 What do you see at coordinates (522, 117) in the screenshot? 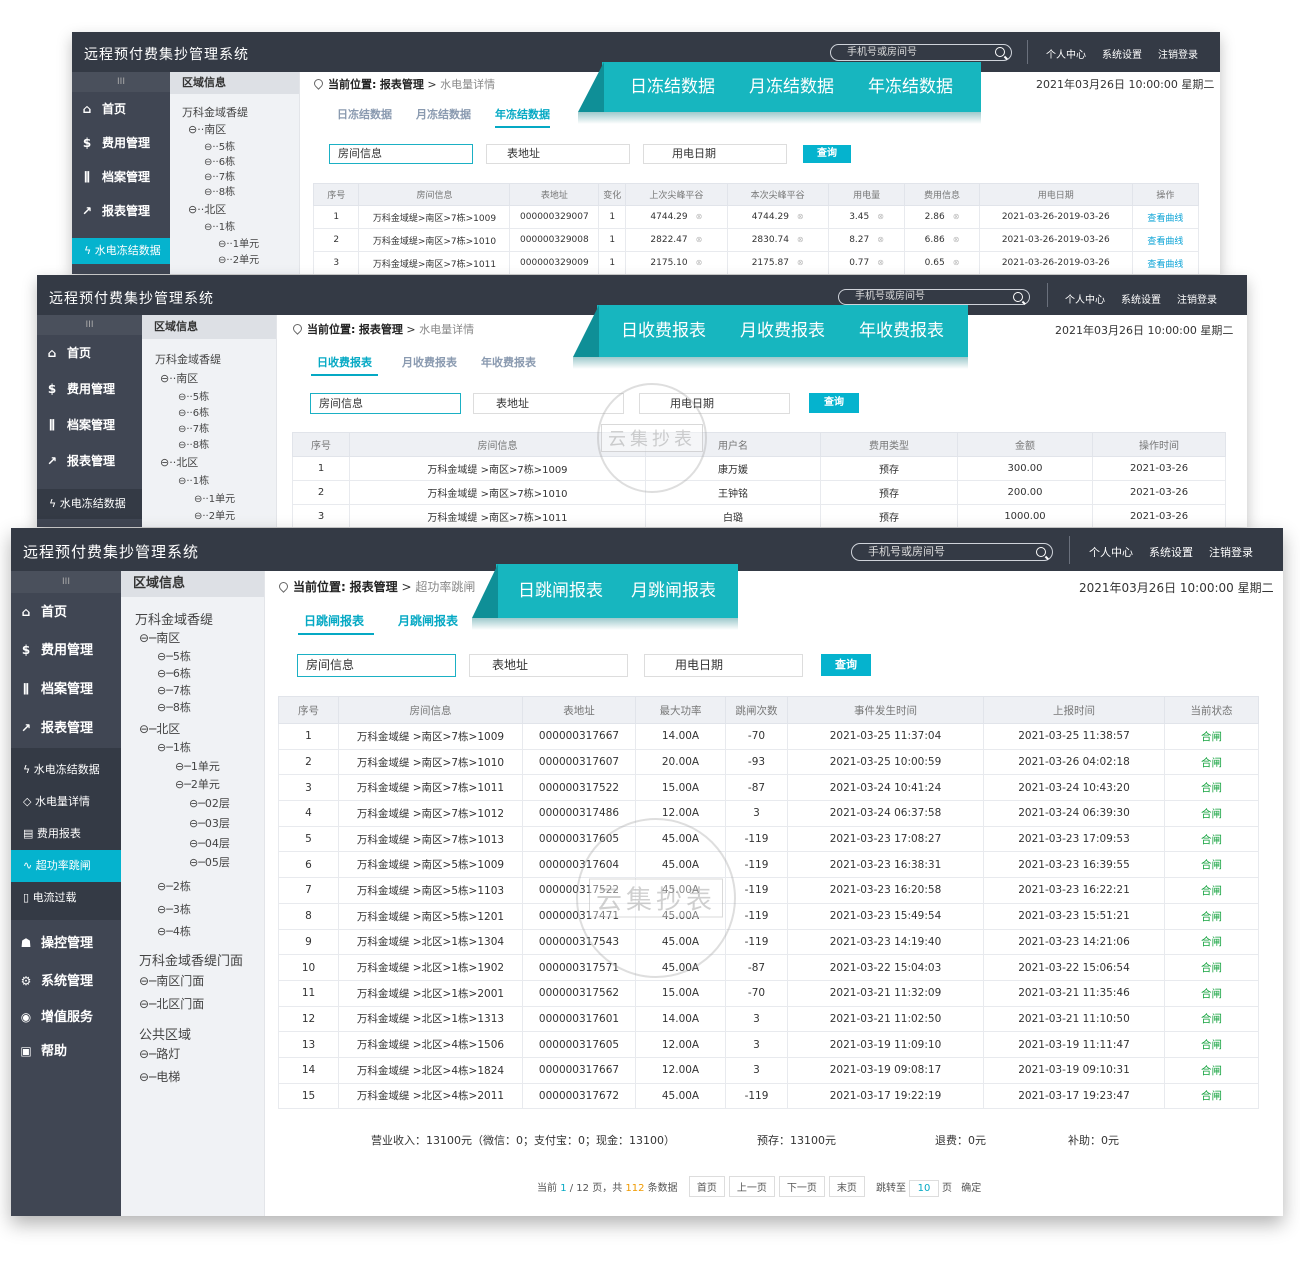
I see `tab-year-frozen: 年冻结数据` at bounding box center [522, 117].